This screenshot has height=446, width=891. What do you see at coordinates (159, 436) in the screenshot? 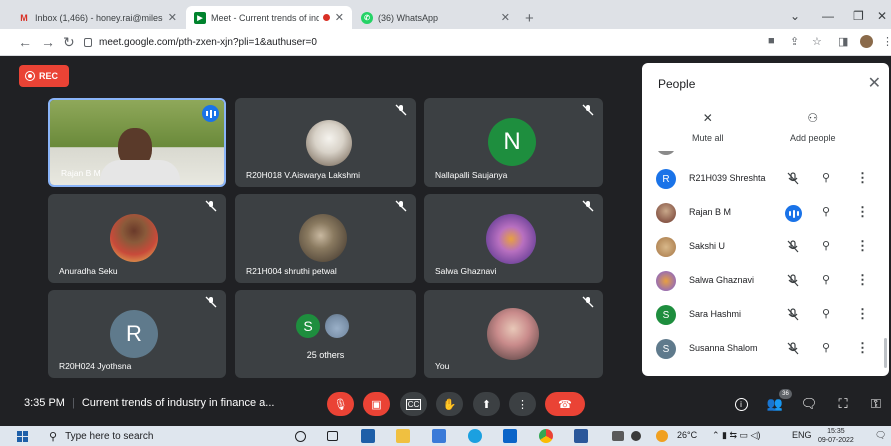
I see `taskbar-search: ⚲ Type here to search` at bounding box center [159, 436].